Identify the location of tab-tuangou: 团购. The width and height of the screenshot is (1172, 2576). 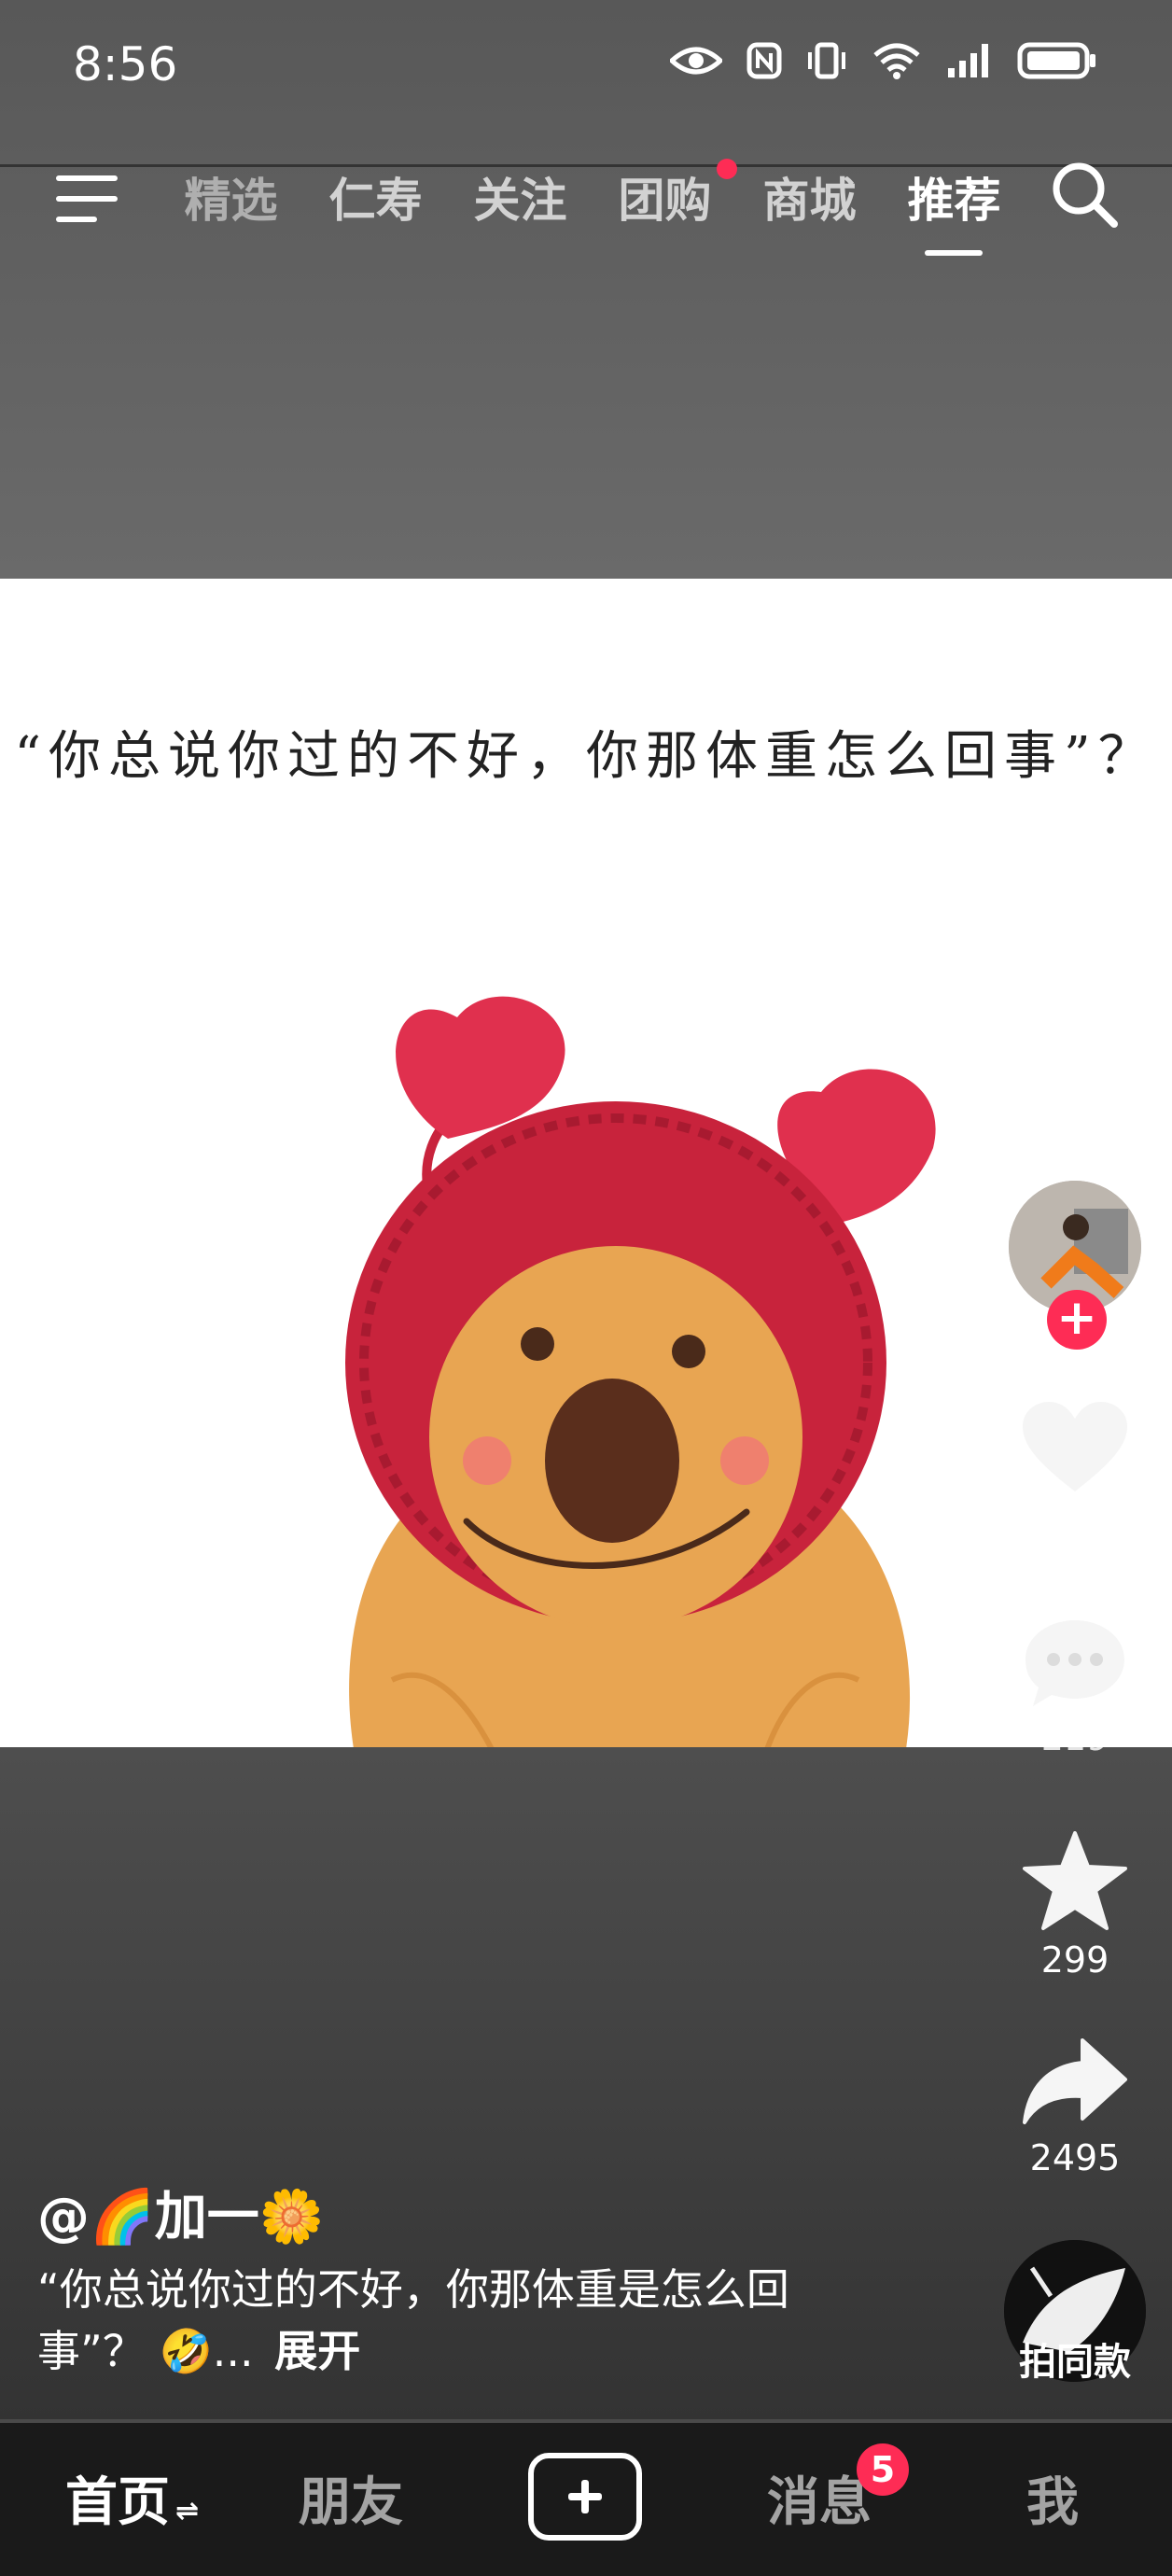
(665, 201).